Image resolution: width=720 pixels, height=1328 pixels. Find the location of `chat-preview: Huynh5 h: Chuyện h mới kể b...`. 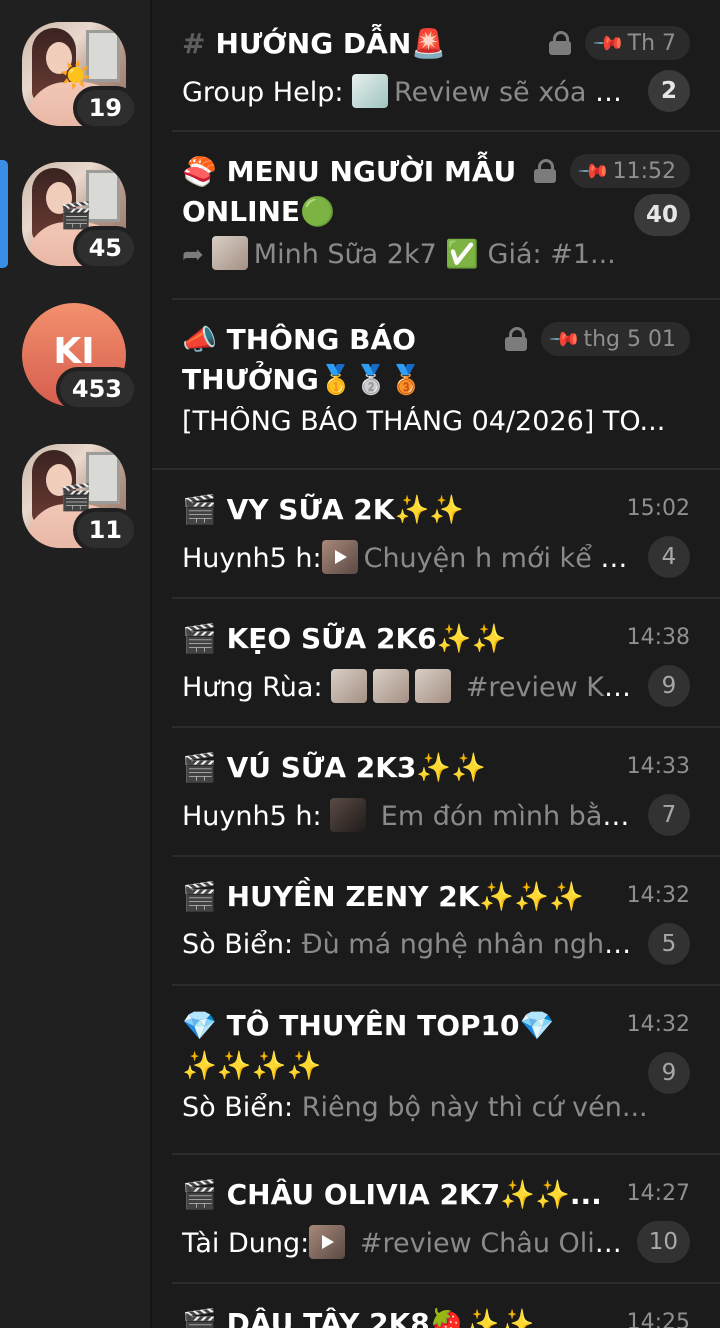

chat-preview: Huynh5 h: Chuyện h mới kể b... is located at coordinates (408, 557).